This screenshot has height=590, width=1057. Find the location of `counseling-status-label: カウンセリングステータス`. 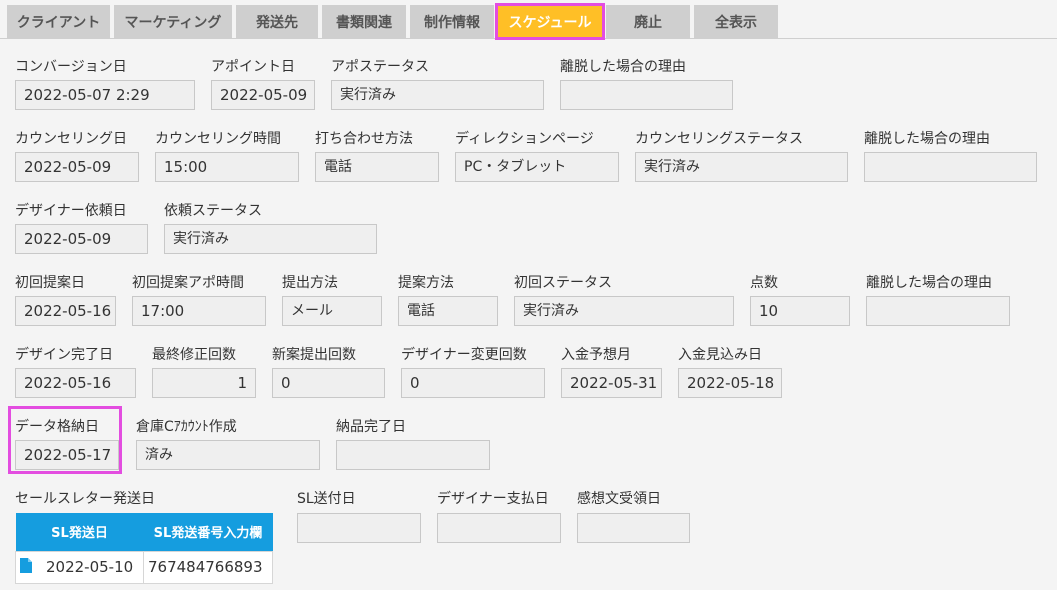

counseling-status-label: カウンセリングステータス is located at coordinates (719, 139).